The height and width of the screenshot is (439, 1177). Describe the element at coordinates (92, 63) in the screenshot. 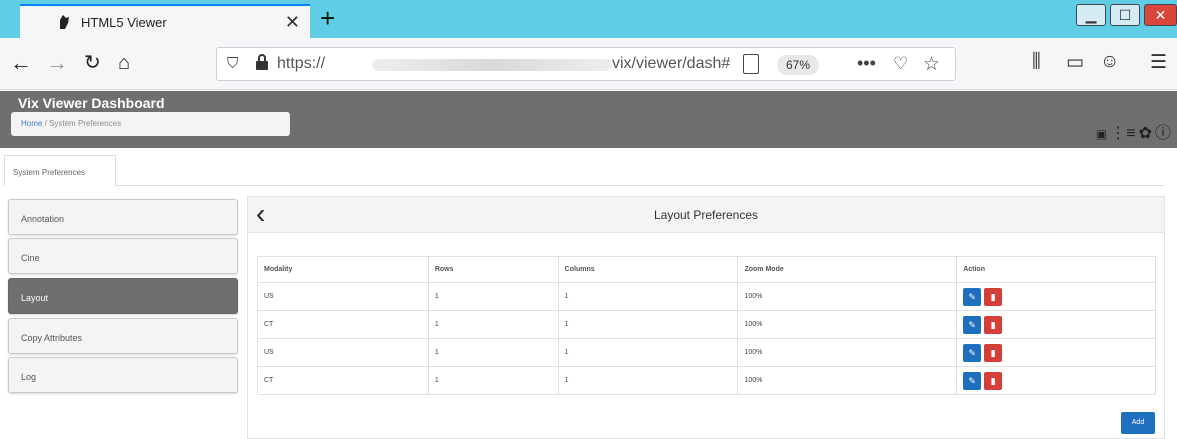

I see `reload-icon: ↻` at that location.